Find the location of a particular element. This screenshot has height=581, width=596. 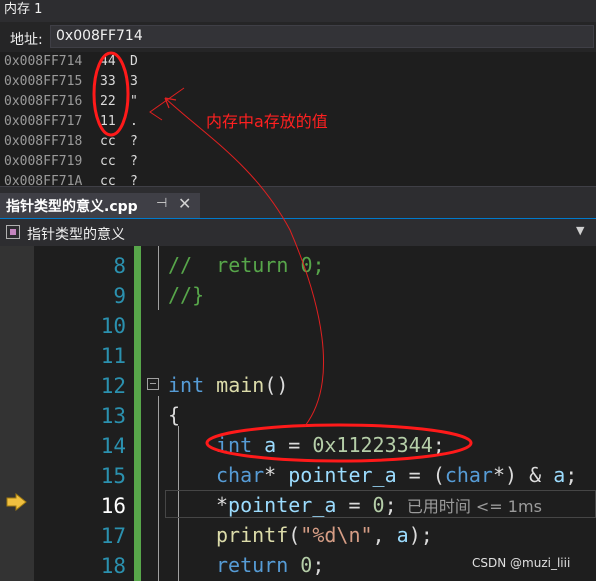

memory-values-circle is located at coordinates (111, 94).